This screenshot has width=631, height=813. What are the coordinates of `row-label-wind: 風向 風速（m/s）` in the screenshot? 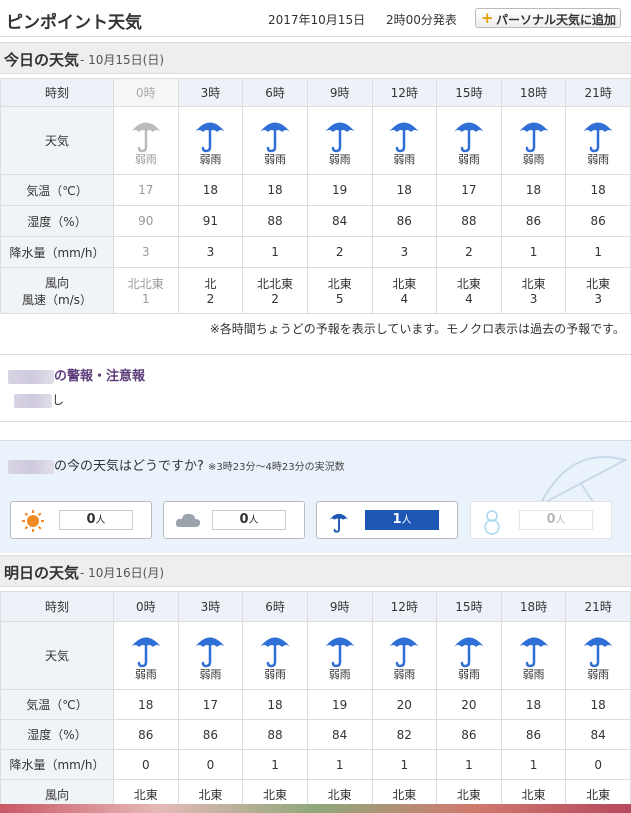 It's located at (57, 290).